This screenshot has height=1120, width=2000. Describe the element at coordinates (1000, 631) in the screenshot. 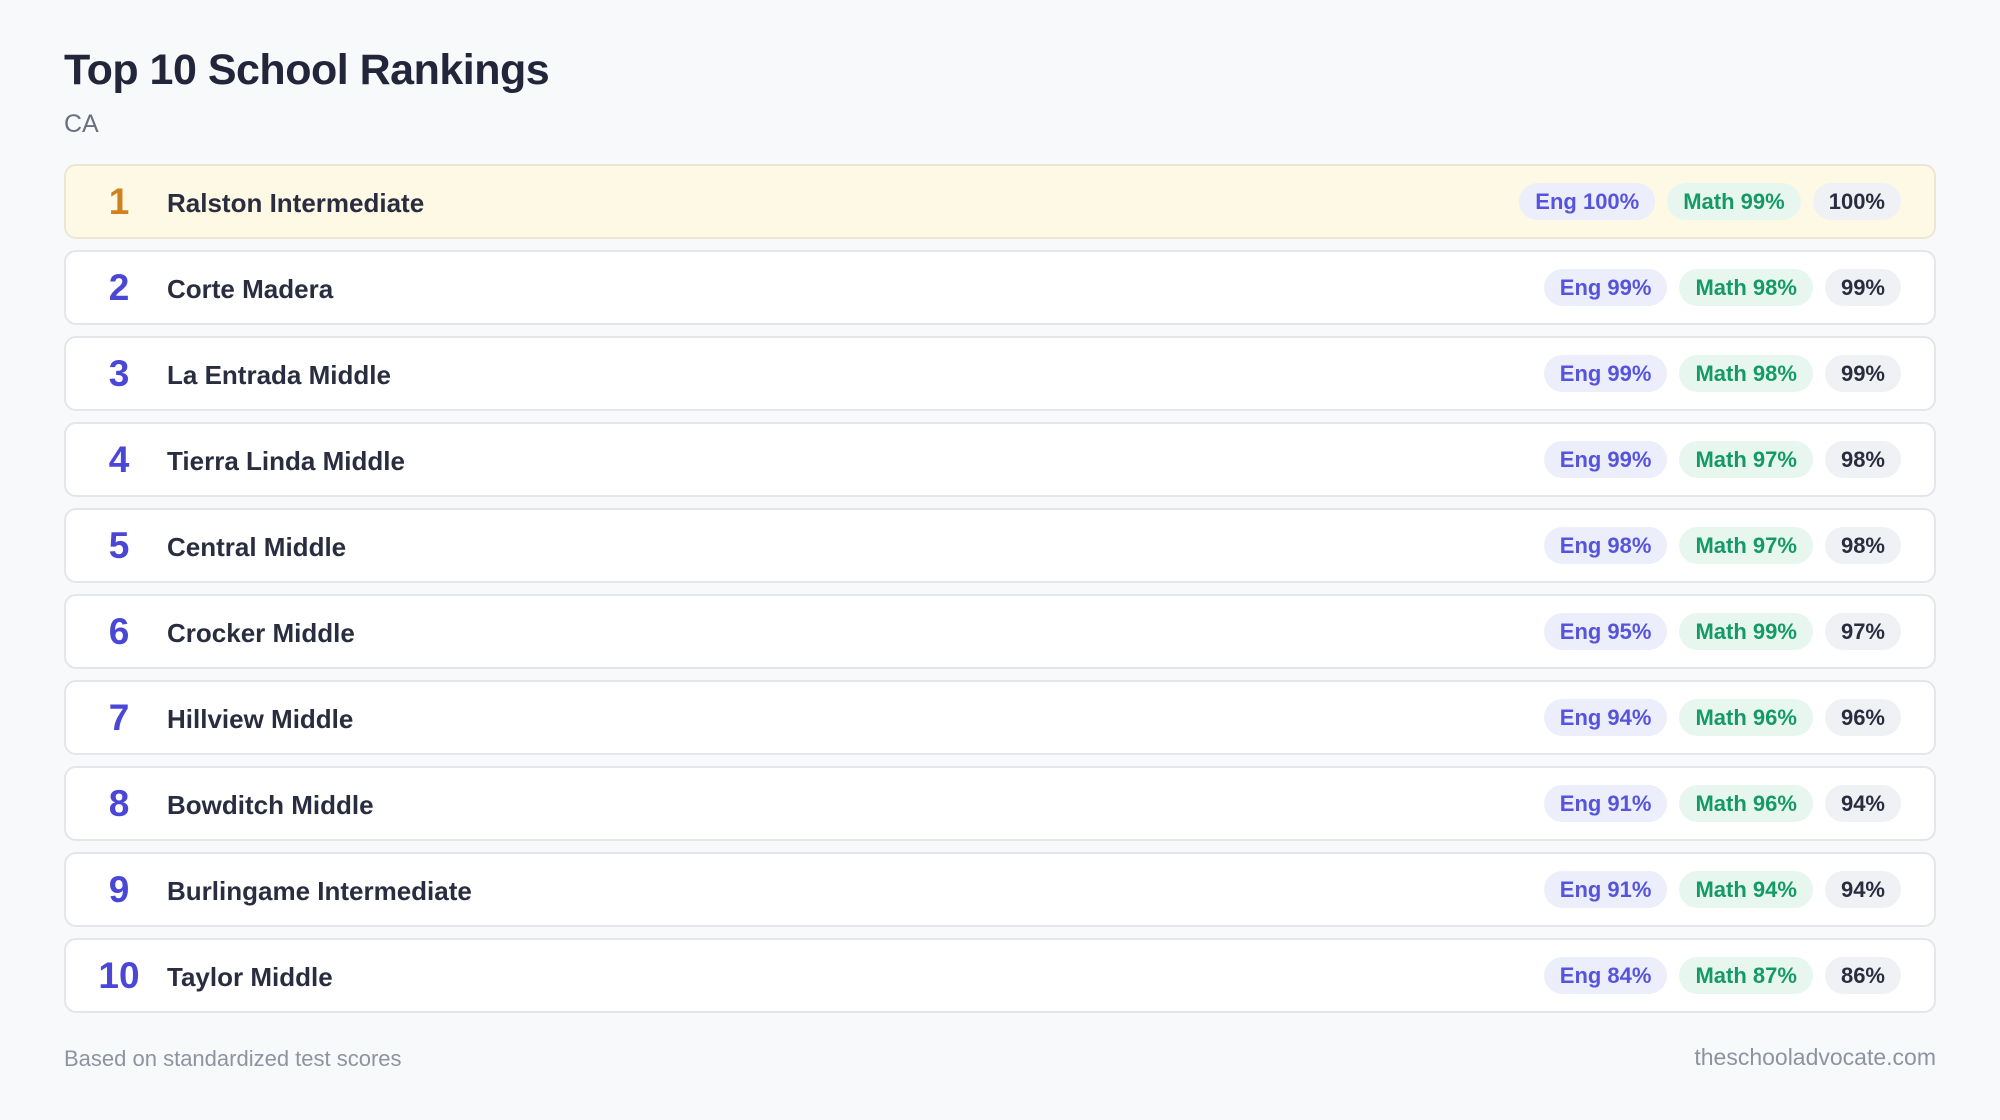

I see `ranking-row: 6 Crocker Middle Eng 95% Math 99% 97%` at that location.